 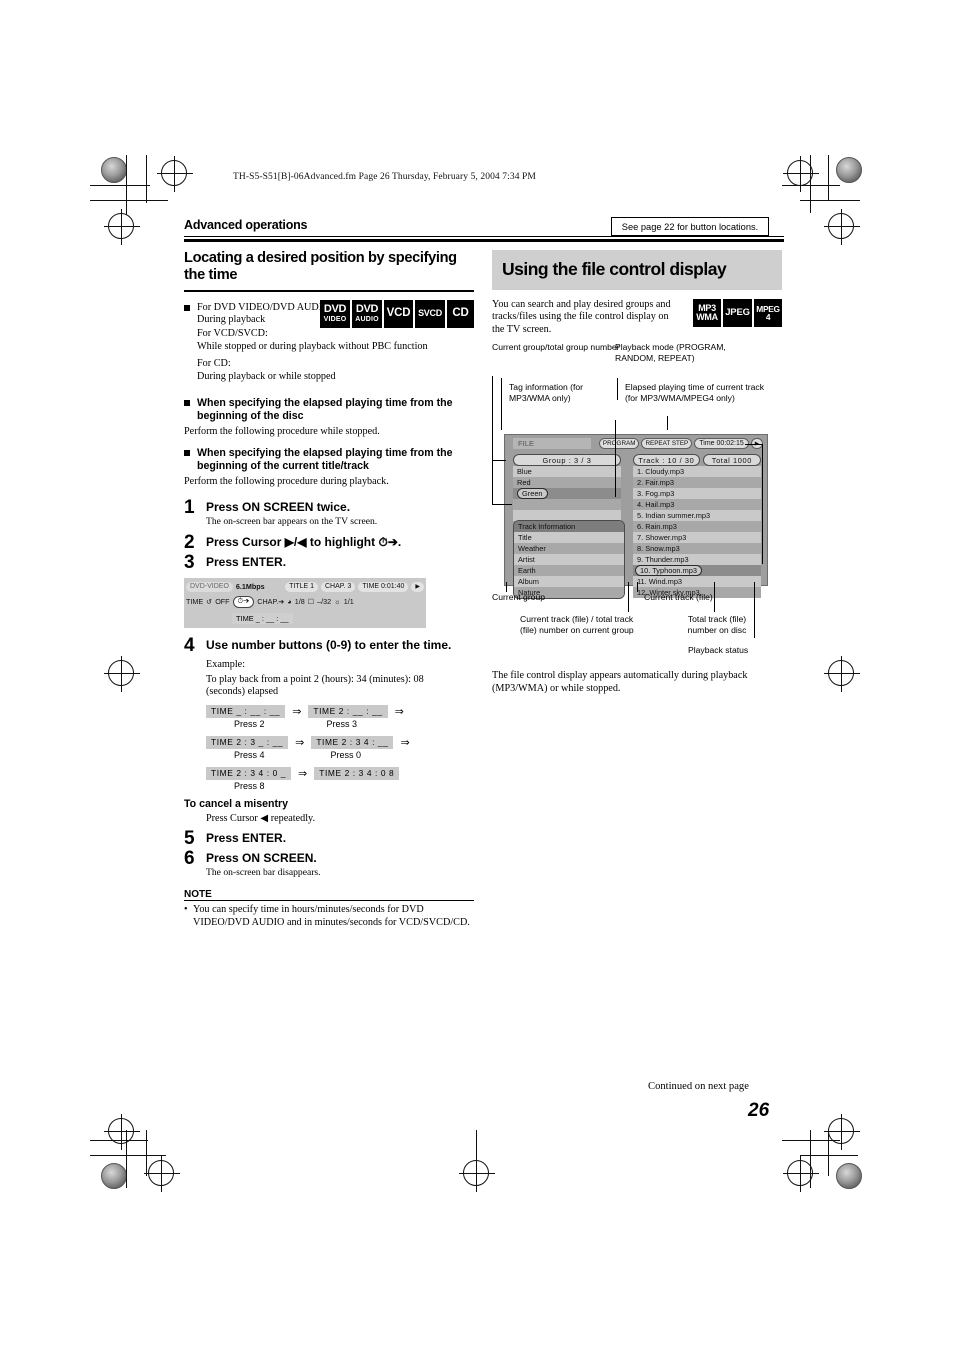 I want to click on display-status-bar: FILE PROGRAM REPEAT STEP Time 00:02:15 ▶, so click(x=636, y=443).